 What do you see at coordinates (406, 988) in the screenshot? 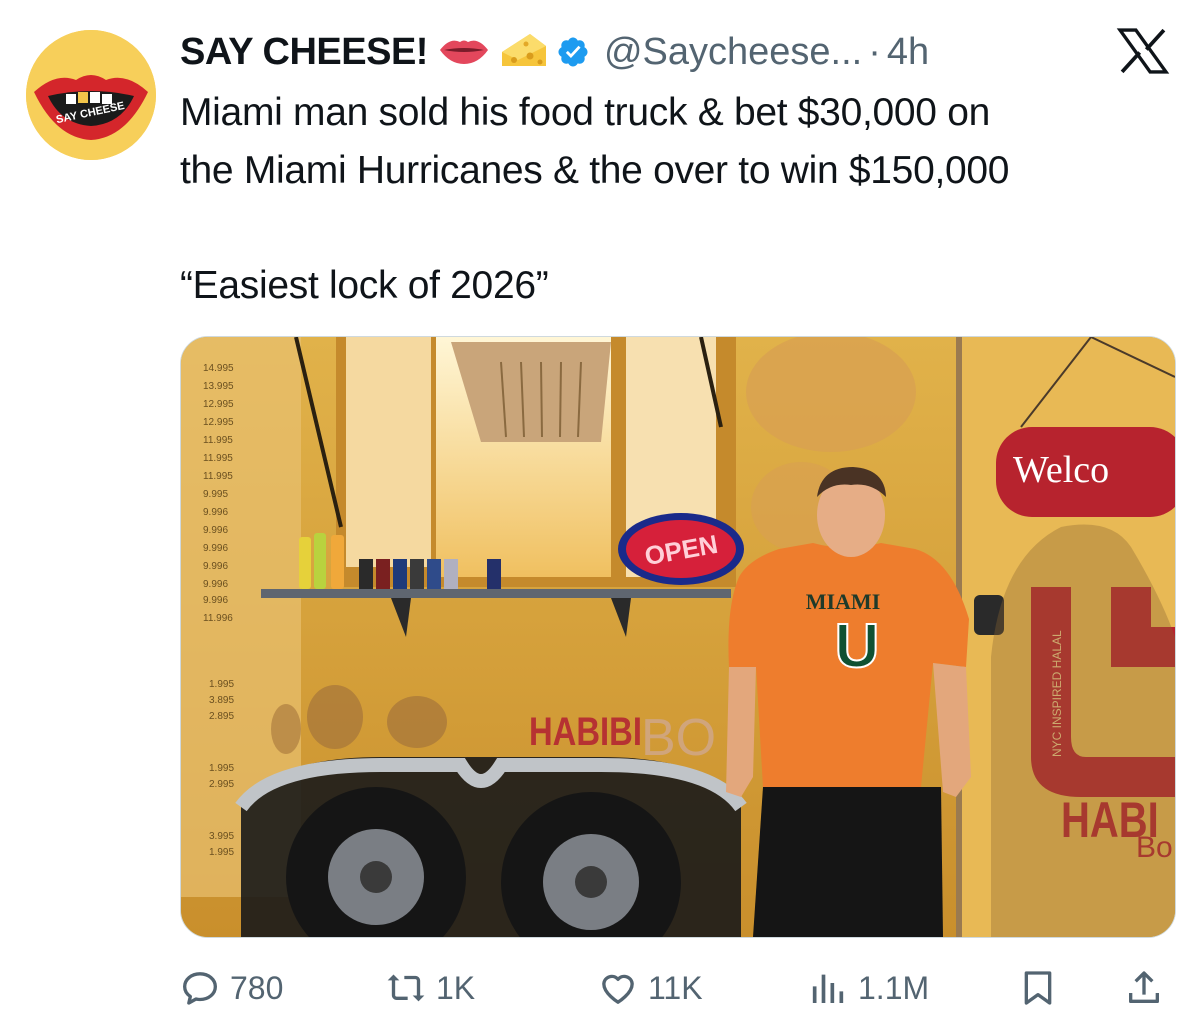
I see `repost-icon` at bounding box center [406, 988].